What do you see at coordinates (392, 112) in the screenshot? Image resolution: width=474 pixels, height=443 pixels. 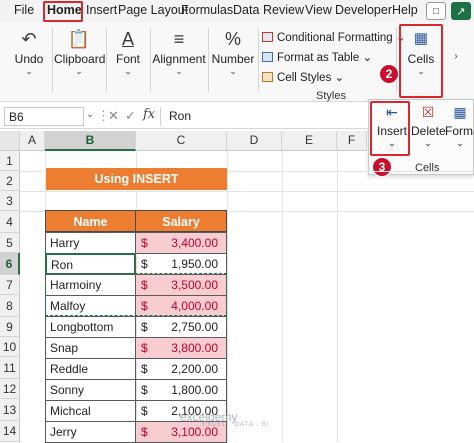 I see `insert-cells-icon: ⇤` at bounding box center [392, 112].